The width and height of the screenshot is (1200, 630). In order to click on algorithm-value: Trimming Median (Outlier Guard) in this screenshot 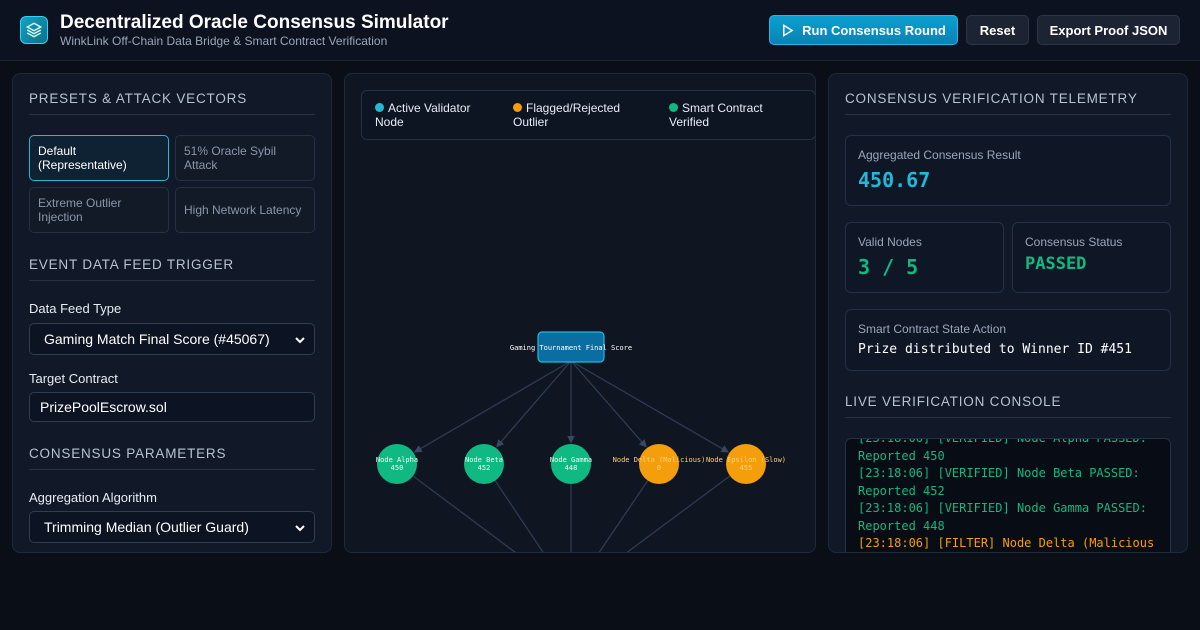, I will do `click(146, 527)`.